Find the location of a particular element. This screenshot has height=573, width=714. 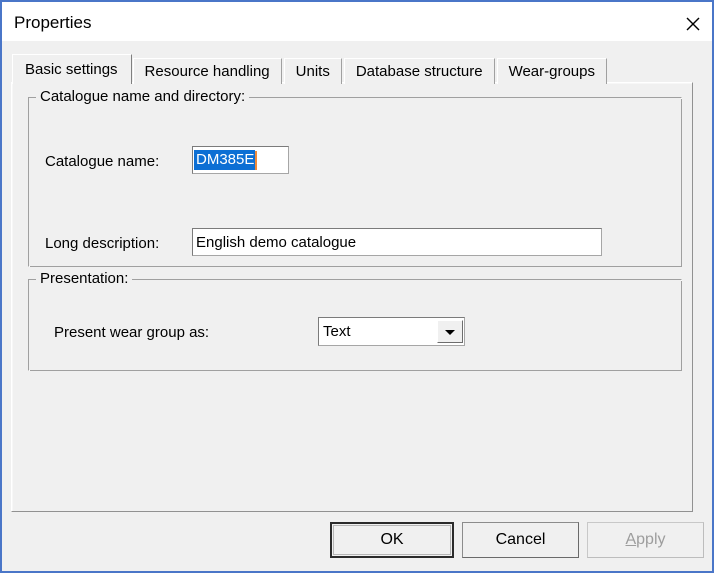

apply-button: Apply is located at coordinates (645, 540).